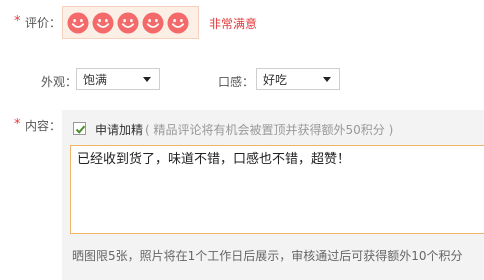  What do you see at coordinates (275, 79) in the screenshot?
I see `taste-value: 好吃` at bounding box center [275, 79].